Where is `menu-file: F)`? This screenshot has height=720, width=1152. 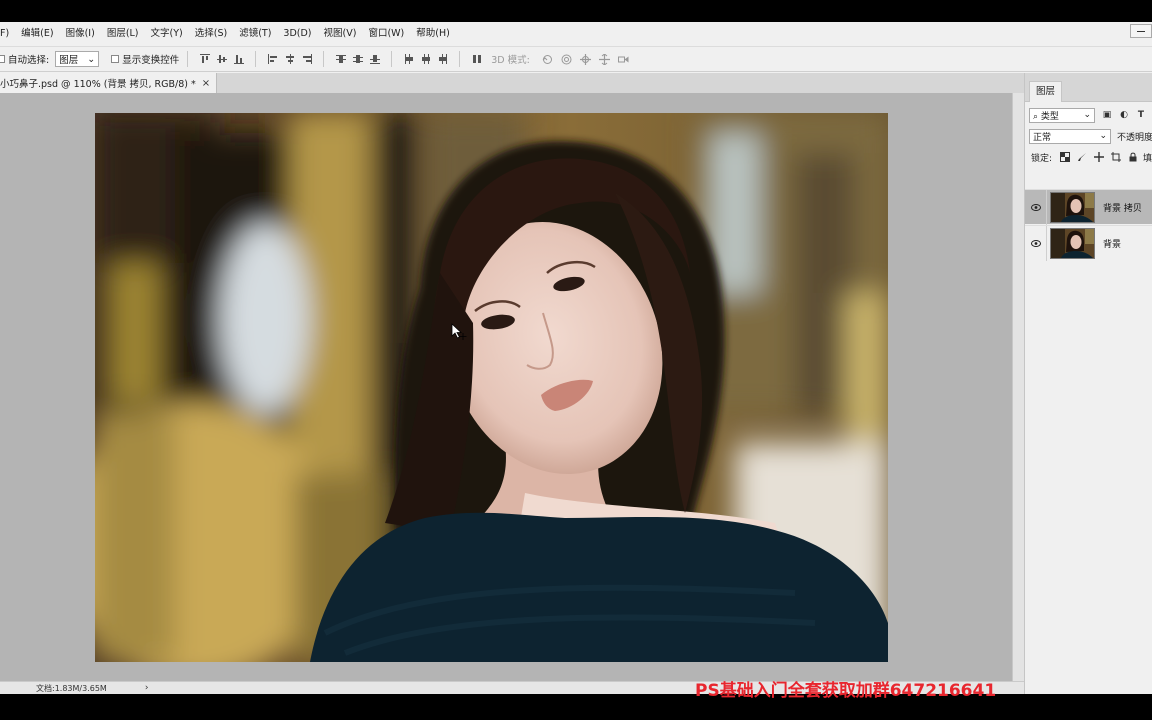
menu-file: F) is located at coordinates (7, 33).